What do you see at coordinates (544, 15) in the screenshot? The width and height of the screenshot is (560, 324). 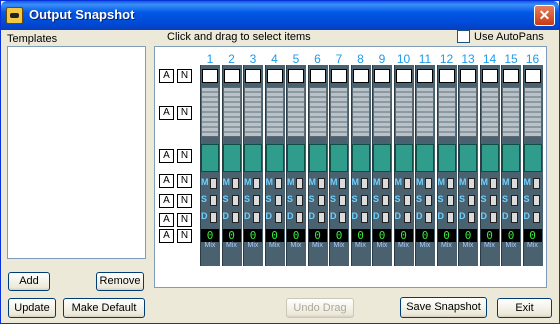 I see `close-button: ✕` at bounding box center [544, 15].